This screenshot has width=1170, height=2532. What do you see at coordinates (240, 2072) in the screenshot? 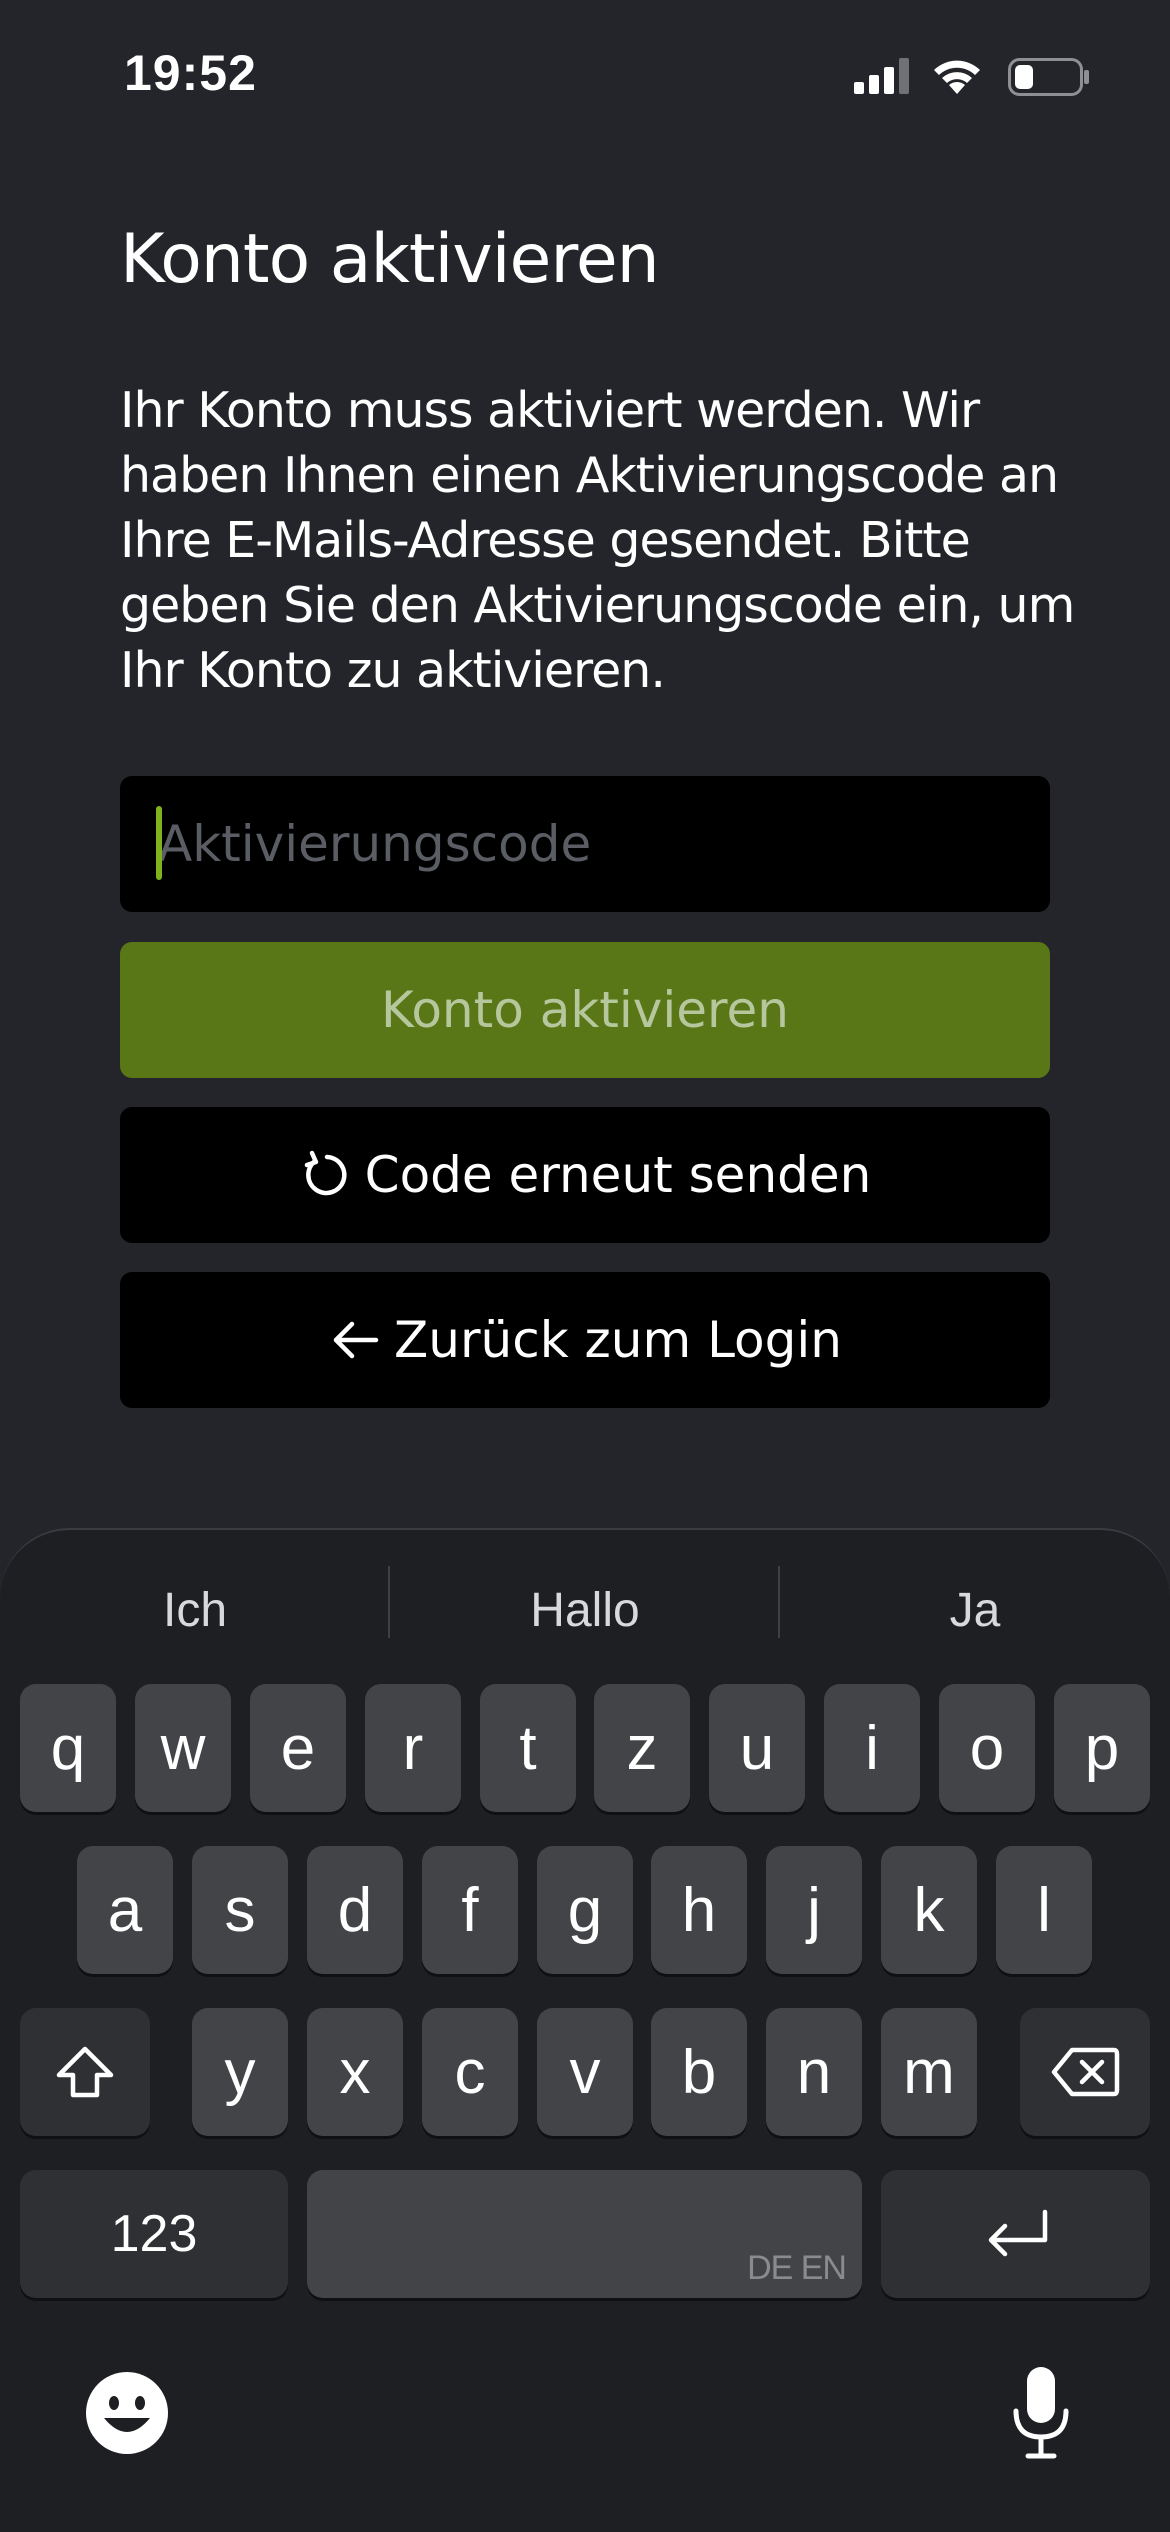
I see `key-y: y` at bounding box center [240, 2072].